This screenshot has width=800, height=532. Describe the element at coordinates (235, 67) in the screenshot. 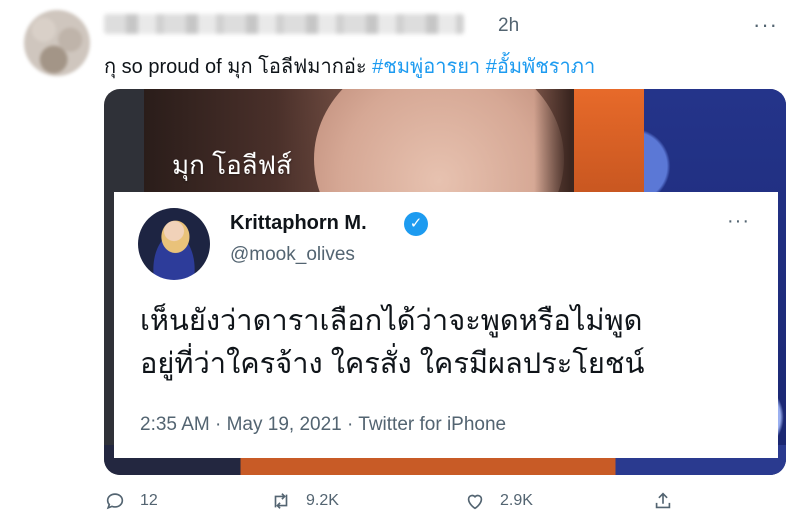

I see `tweet-text-plain: กุ so proud of มุก โอลีฟมากอ่ะ` at that location.